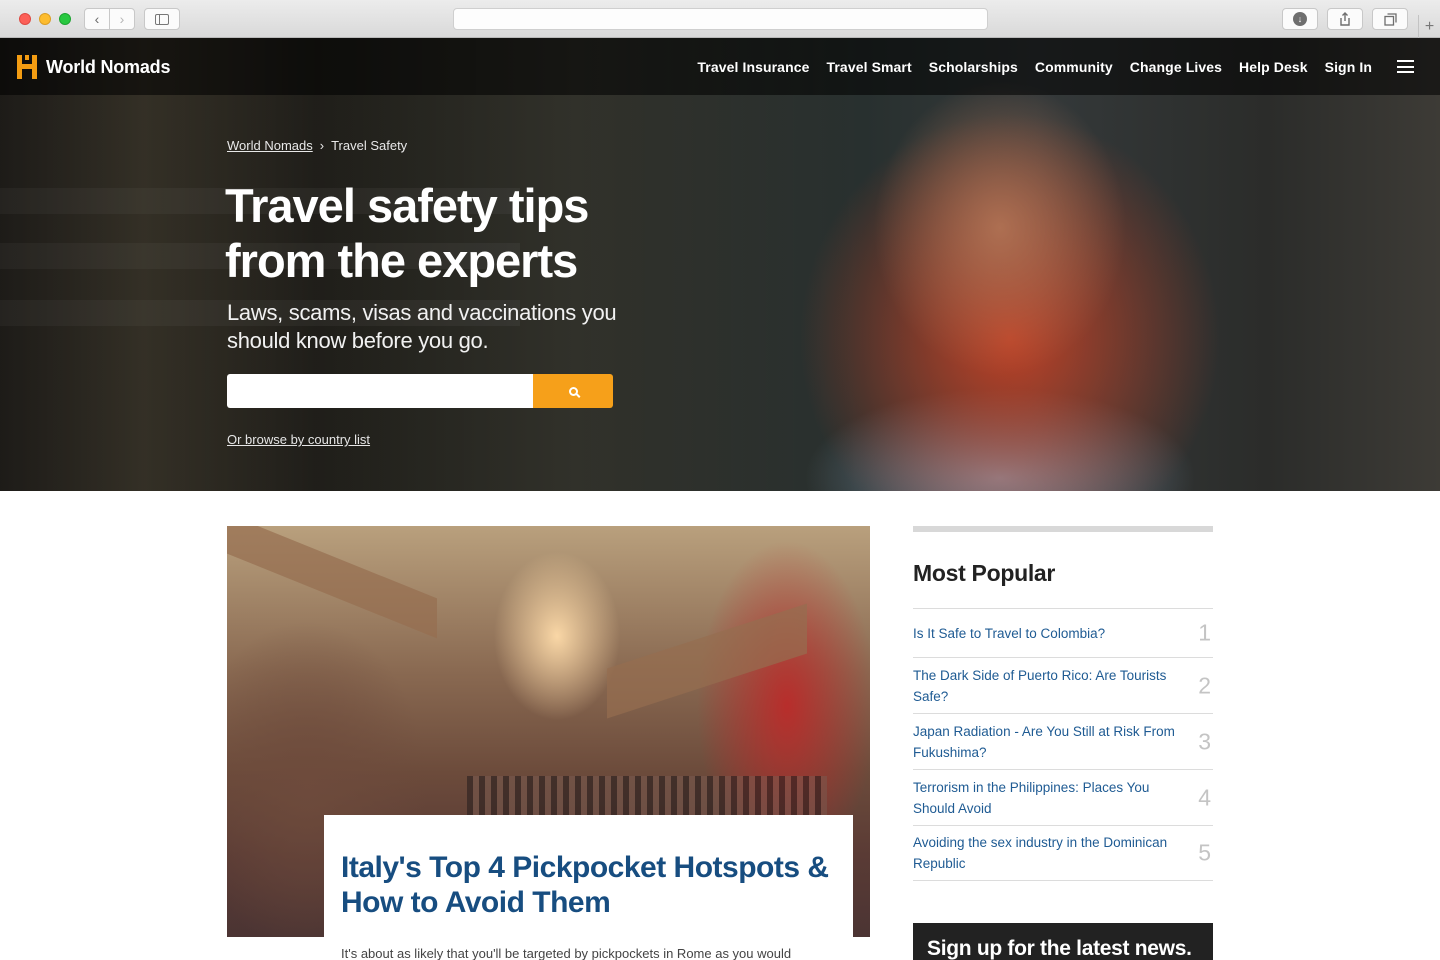  Describe the element at coordinates (1273, 67) in the screenshot. I see `nav-help-desk: Help Desk` at that location.